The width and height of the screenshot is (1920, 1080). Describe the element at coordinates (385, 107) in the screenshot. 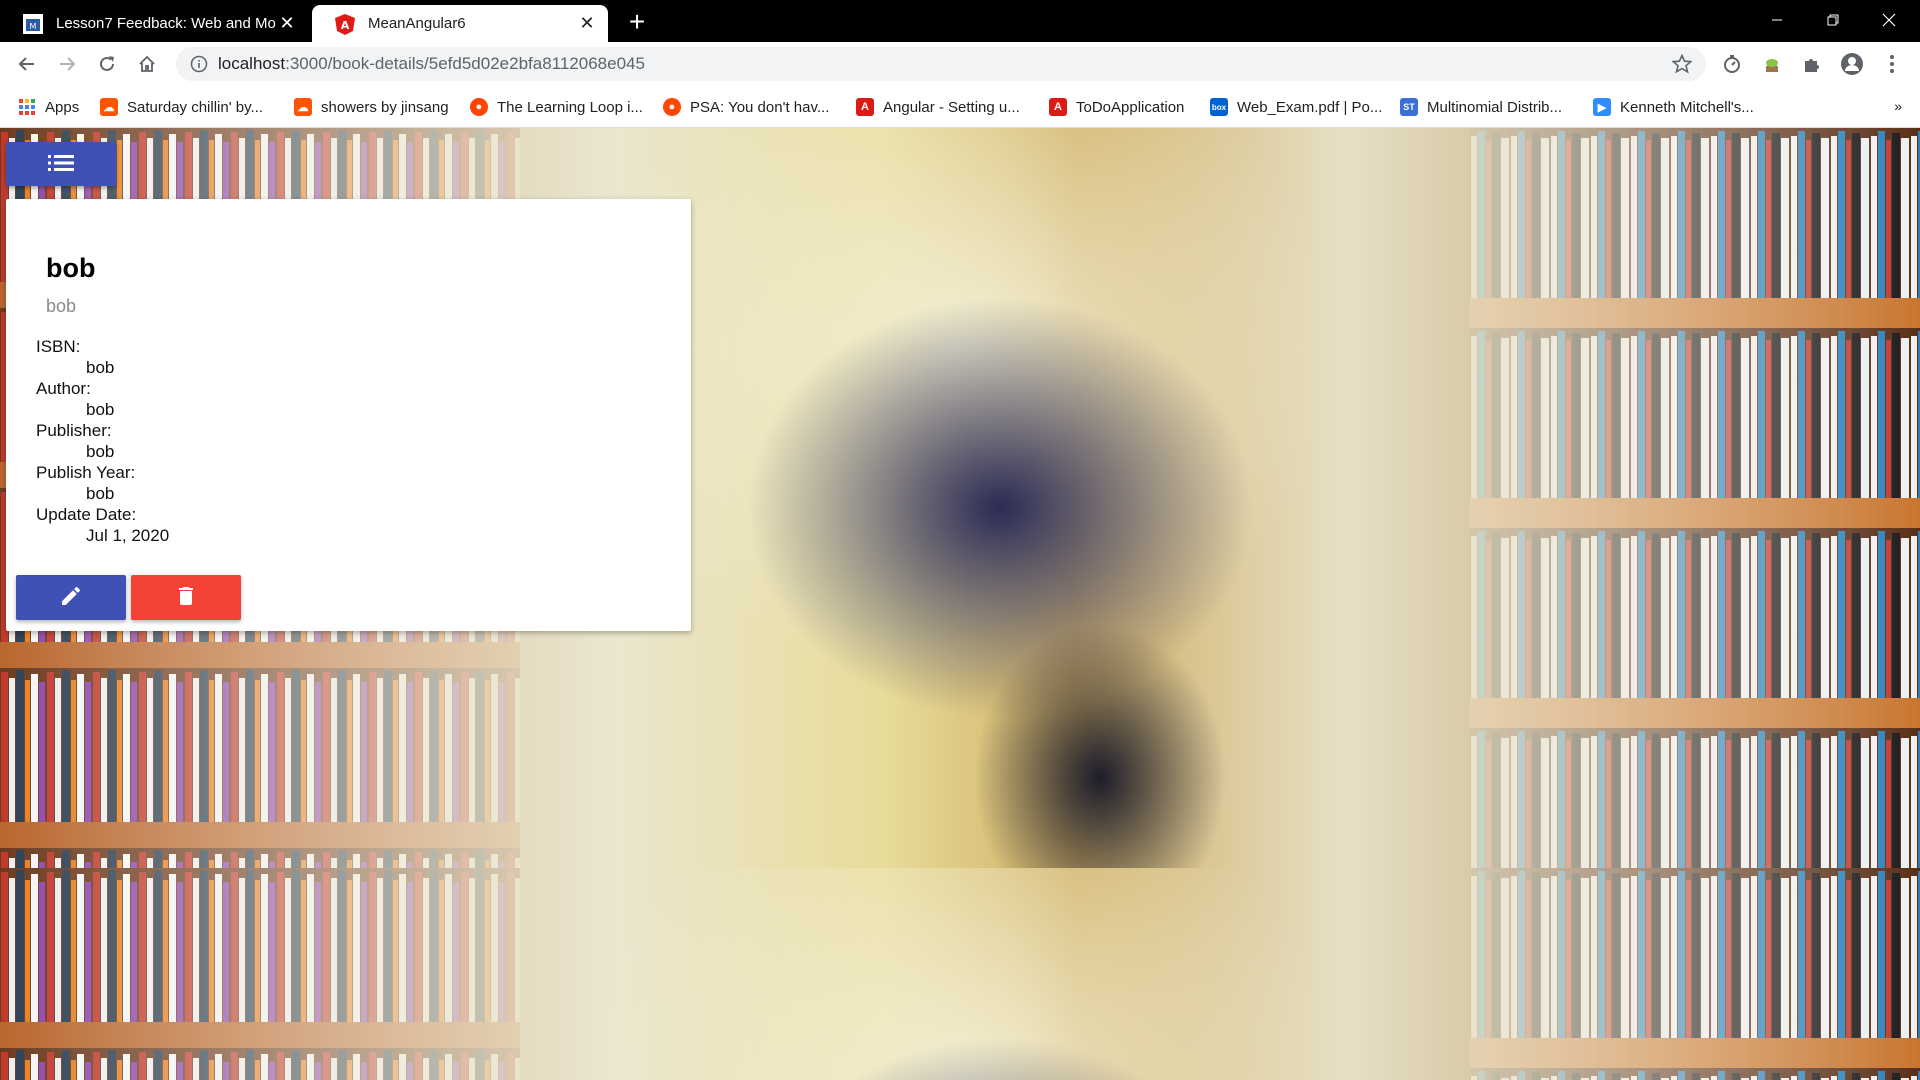

I see `bookmark-label: showers by jinsang` at that location.